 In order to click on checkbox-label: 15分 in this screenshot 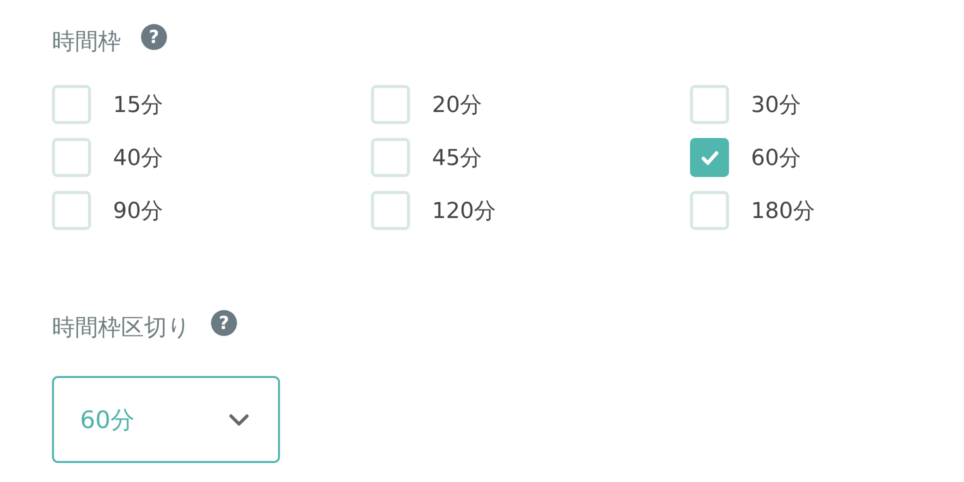, I will do `click(138, 106)`.